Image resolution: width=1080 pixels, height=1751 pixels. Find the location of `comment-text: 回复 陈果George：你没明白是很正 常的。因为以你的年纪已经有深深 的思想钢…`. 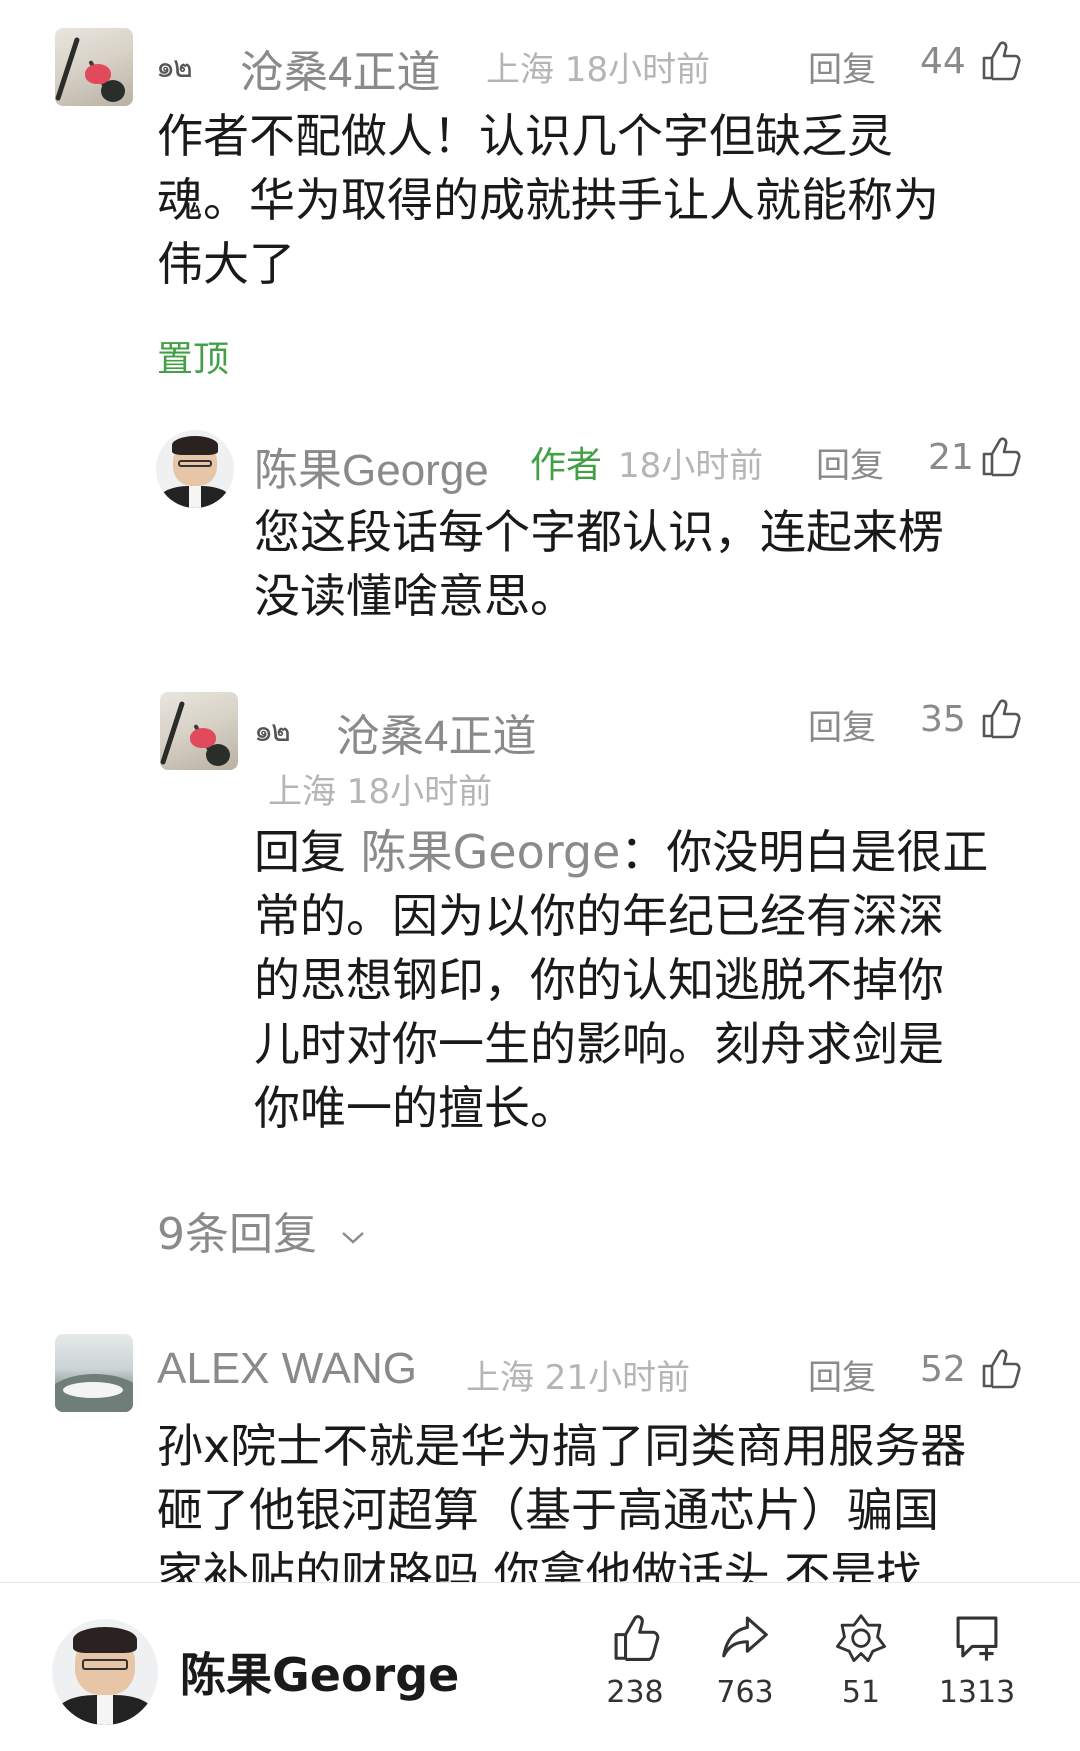

comment-text: 回复 陈果George：你没明白是很正 常的。因为以你的年纪已经有深深 的思想钢… is located at coordinates (644, 980).